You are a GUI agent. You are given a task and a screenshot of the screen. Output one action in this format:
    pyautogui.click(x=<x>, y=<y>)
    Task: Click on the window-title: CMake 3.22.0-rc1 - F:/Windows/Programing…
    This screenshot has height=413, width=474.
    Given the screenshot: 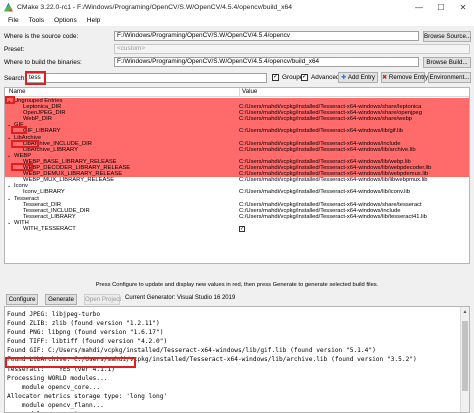 What is the action you would take?
    pyautogui.click(x=155, y=7)
    